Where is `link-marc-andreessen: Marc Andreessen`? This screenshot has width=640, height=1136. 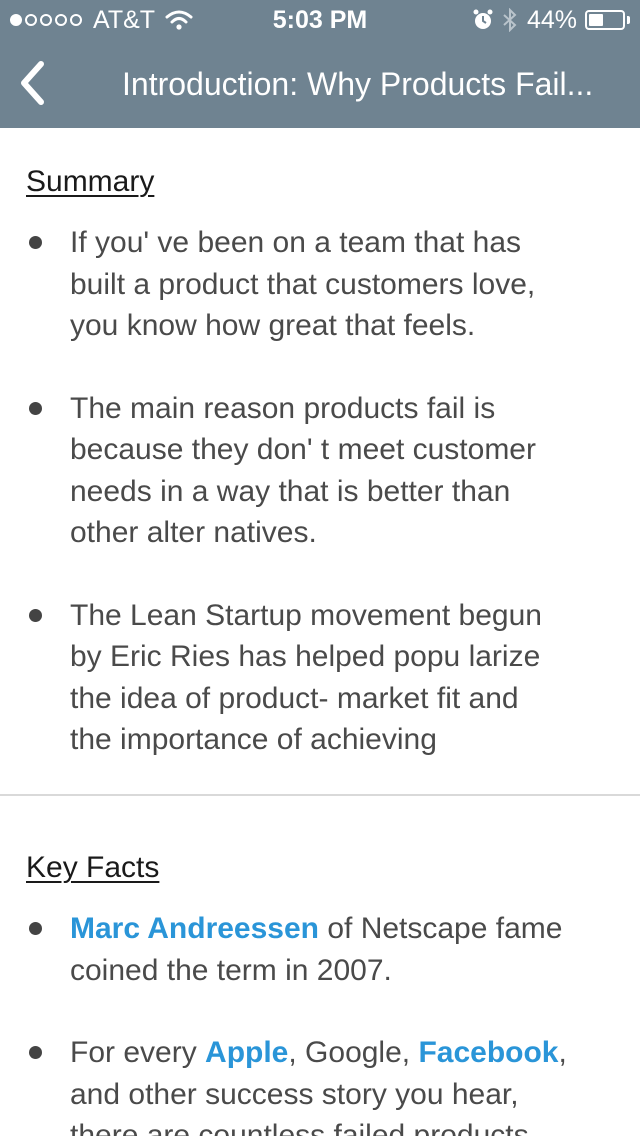
link-marc-andreessen: Marc Andreessen is located at coordinates (194, 928).